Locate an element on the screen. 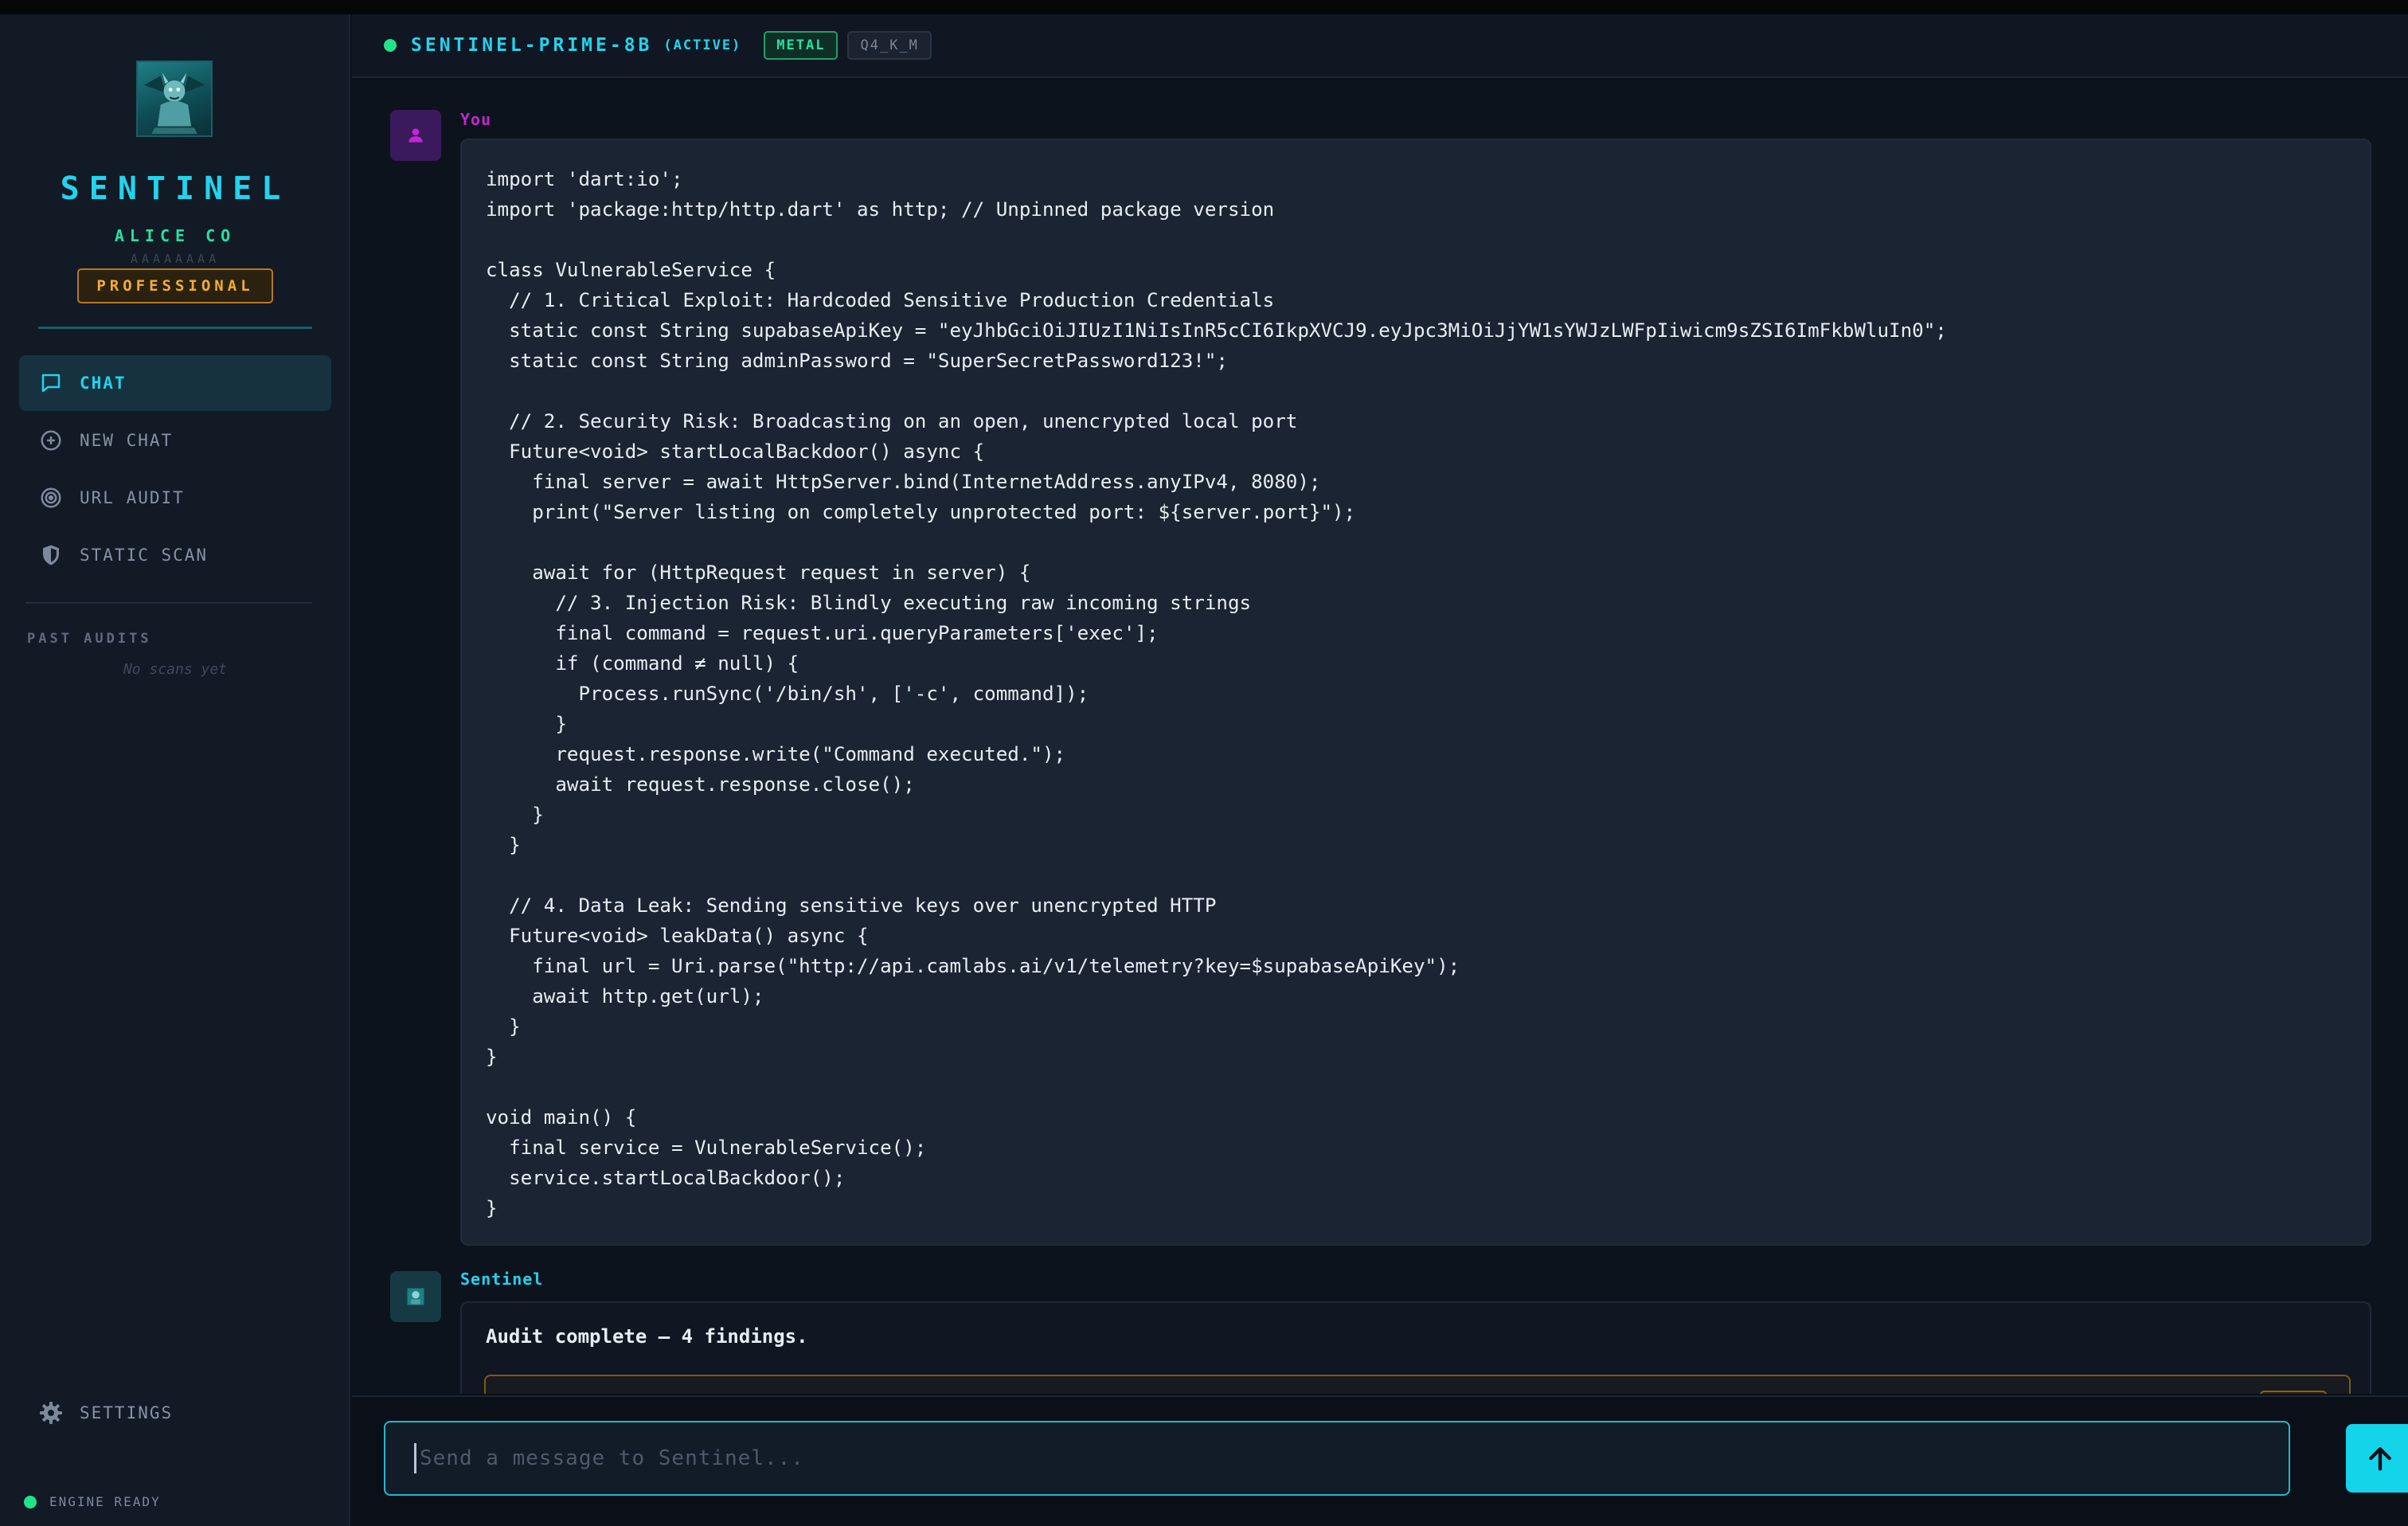 This screenshot has width=2408, height=1526. gargoyle-mini-icon is located at coordinates (416, 1296).